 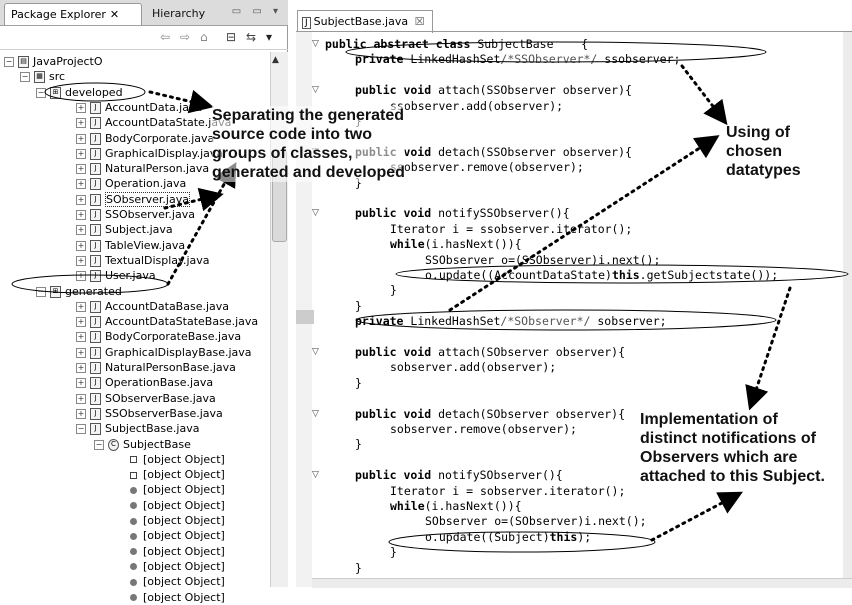 I want to click on ellipse-developed, so click(x=95, y=92).